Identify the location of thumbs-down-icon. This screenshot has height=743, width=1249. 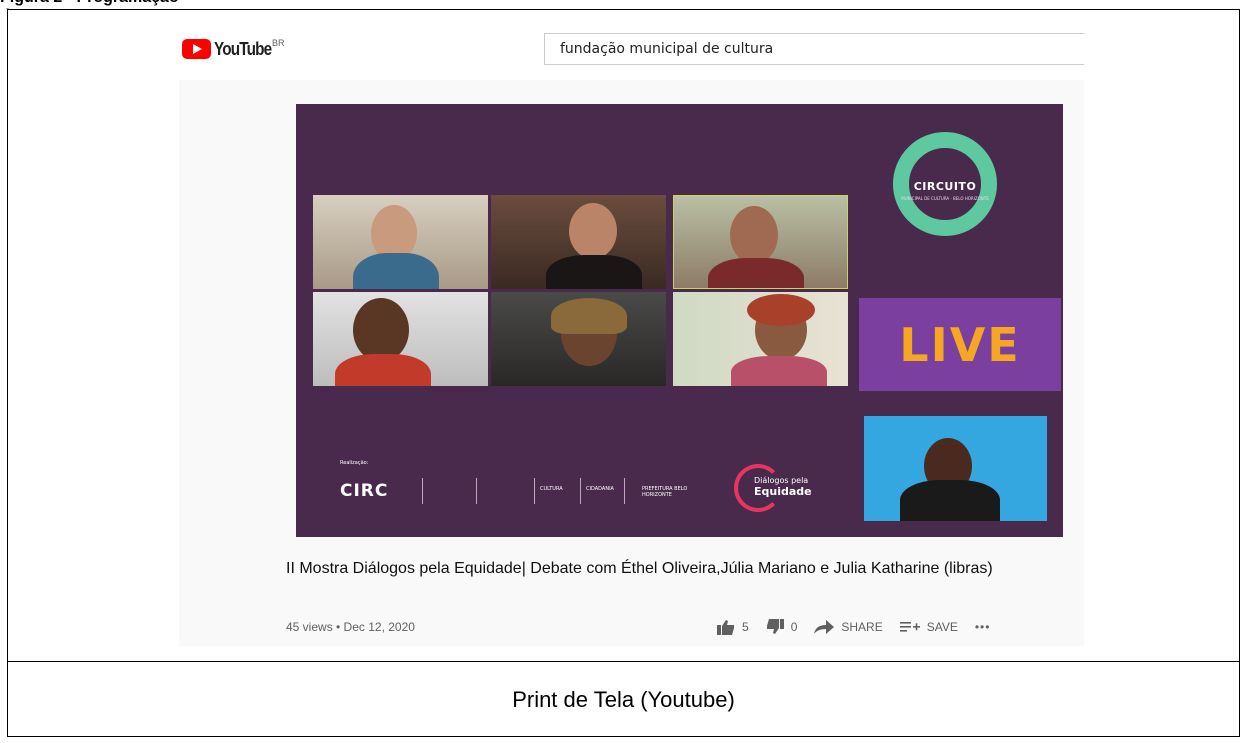
(775, 626).